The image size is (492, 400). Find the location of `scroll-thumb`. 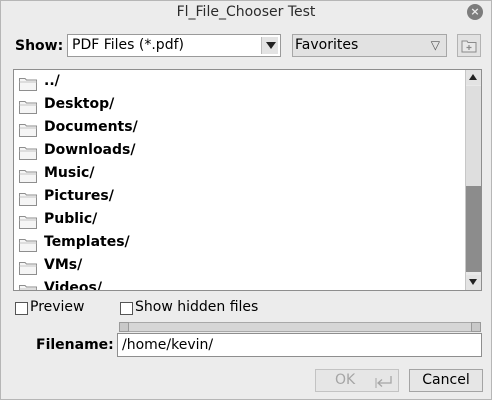

scroll-thumb is located at coordinates (473, 229).